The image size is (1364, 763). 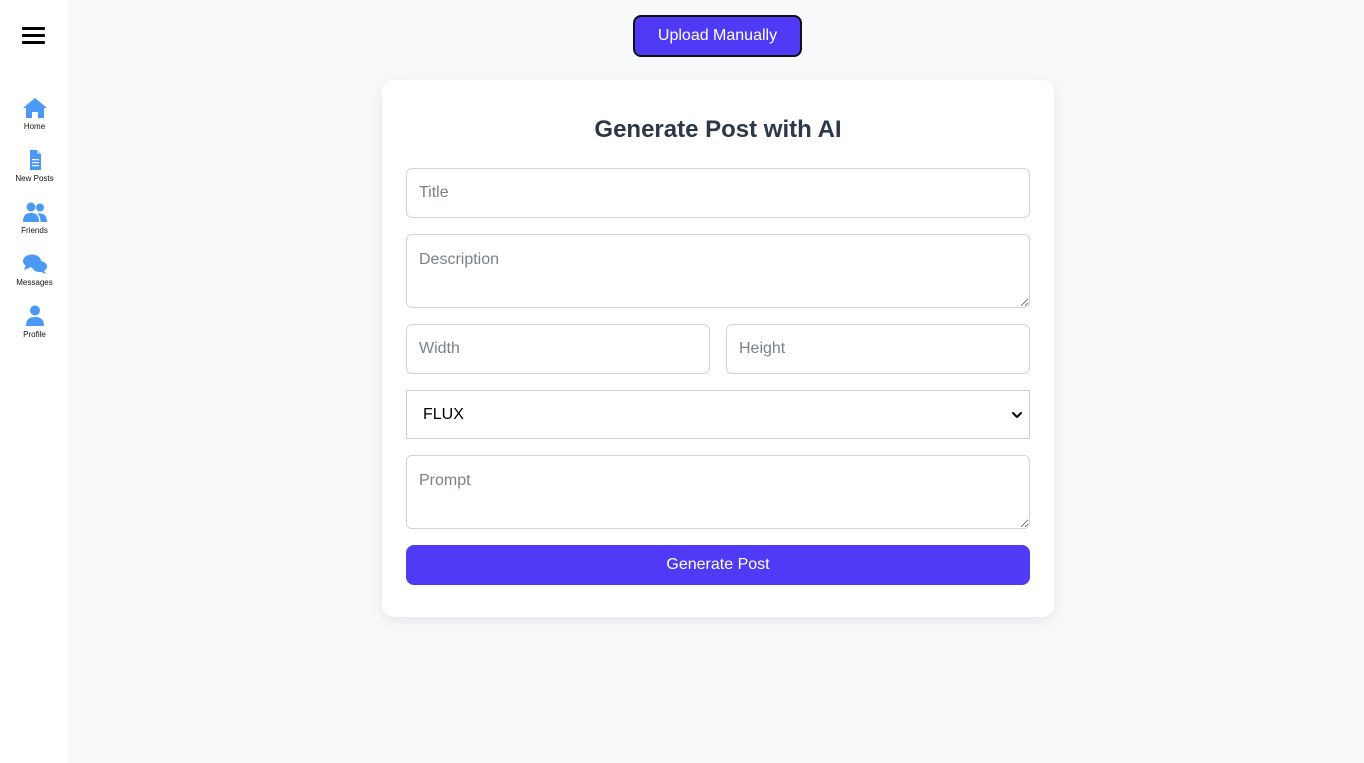 What do you see at coordinates (34, 230) in the screenshot?
I see `sidebar-item-label: Friends` at bounding box center [34, 230].